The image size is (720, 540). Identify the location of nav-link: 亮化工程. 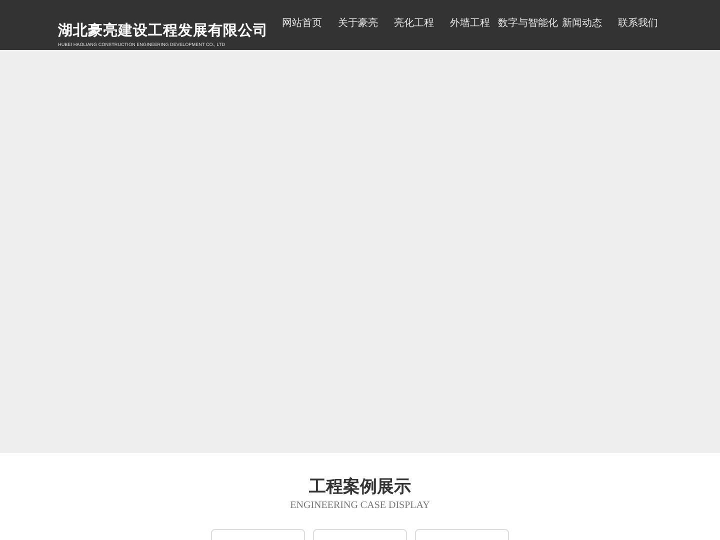
(414, 24).